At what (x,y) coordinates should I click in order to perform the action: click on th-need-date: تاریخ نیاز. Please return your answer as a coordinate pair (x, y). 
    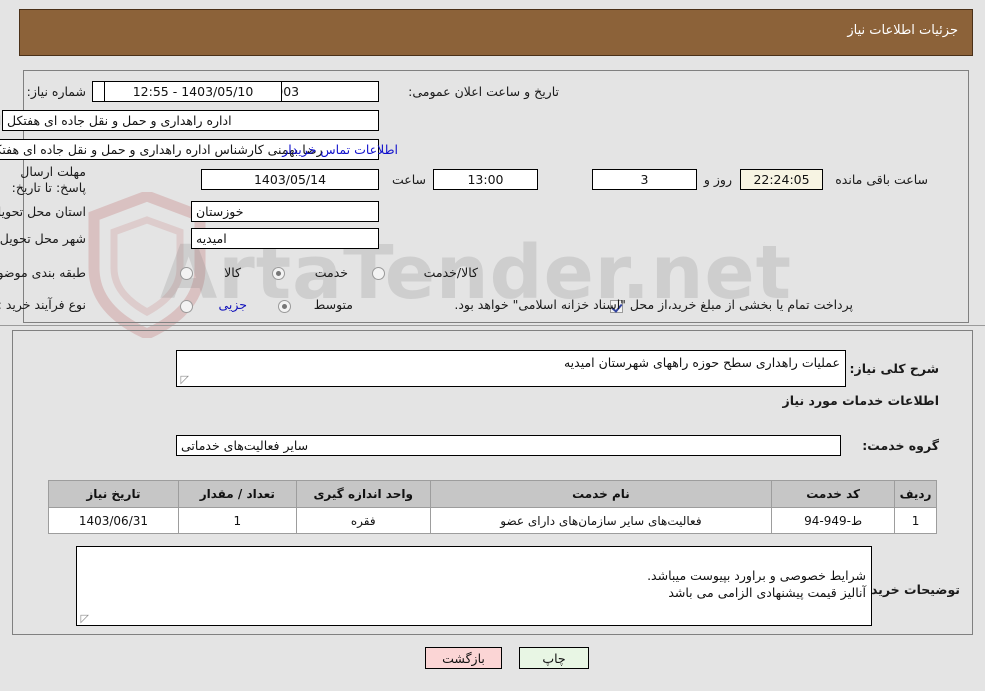
    Looking at the image, I should click on (113, 494).